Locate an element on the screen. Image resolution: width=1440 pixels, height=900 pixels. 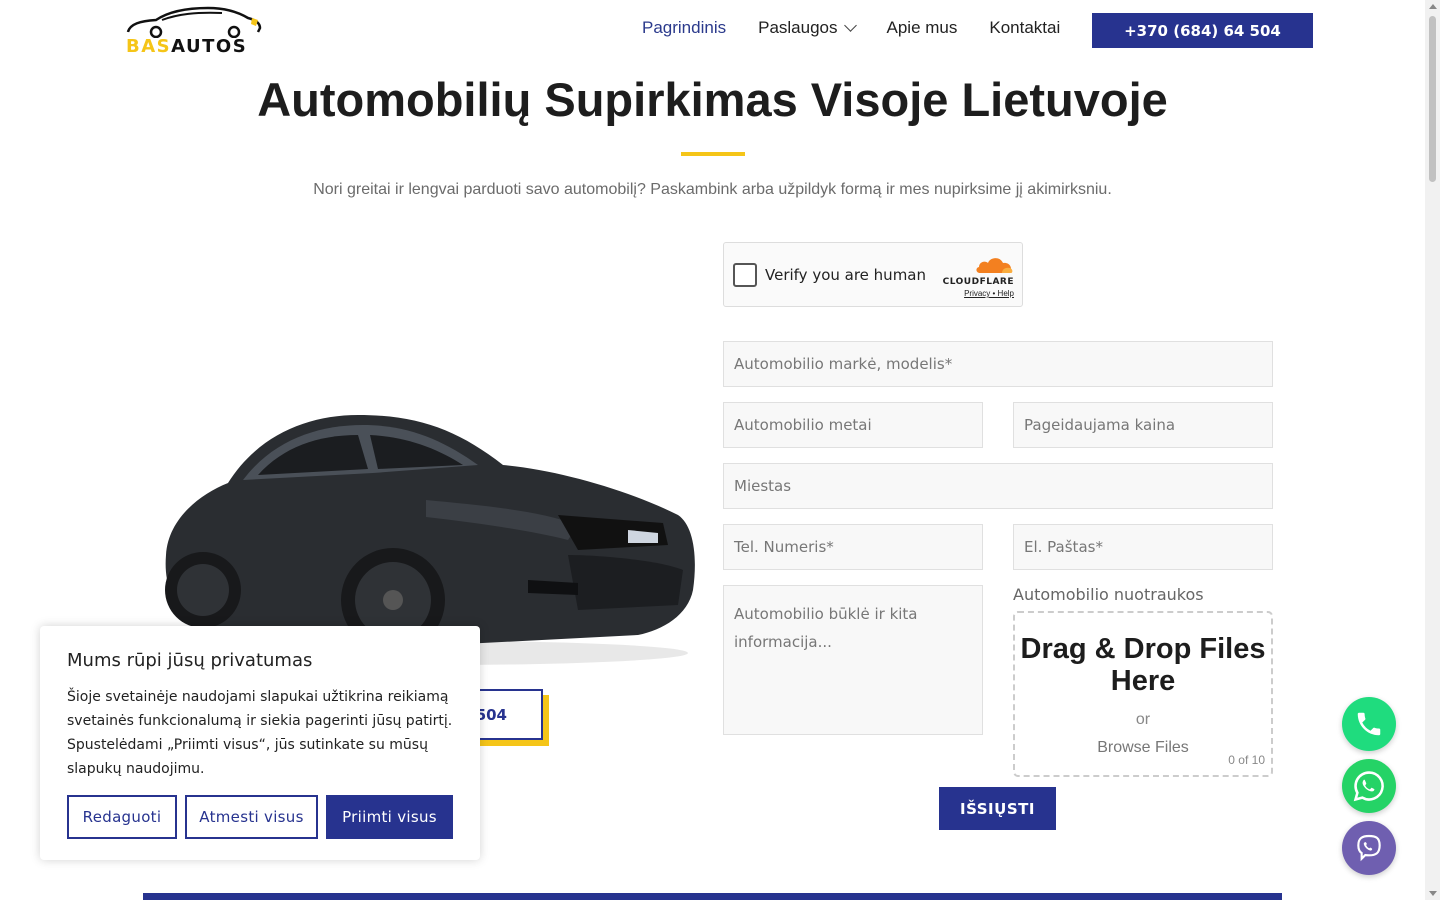
nav-label: Kontaktai is located at coordinates (1025, 27).